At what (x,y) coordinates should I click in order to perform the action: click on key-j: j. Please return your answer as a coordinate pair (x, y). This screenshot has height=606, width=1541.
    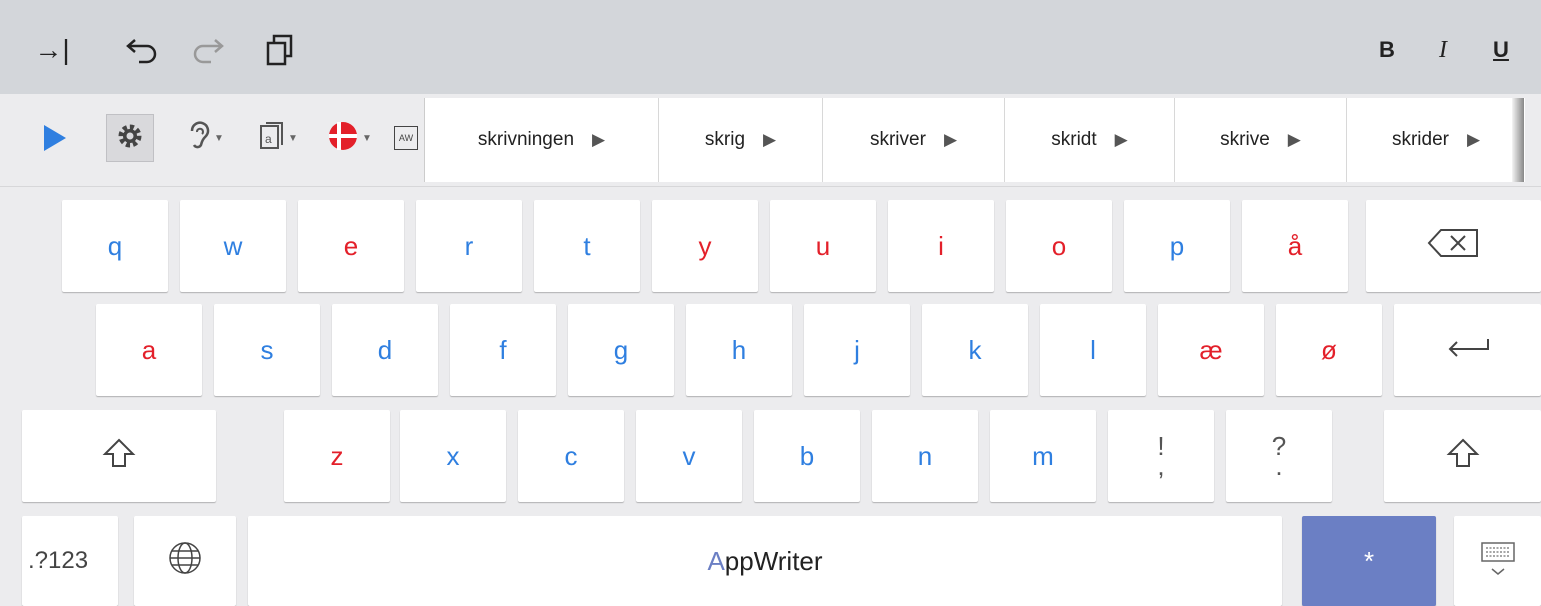
    Looking at the image, I should click on (857, 350).